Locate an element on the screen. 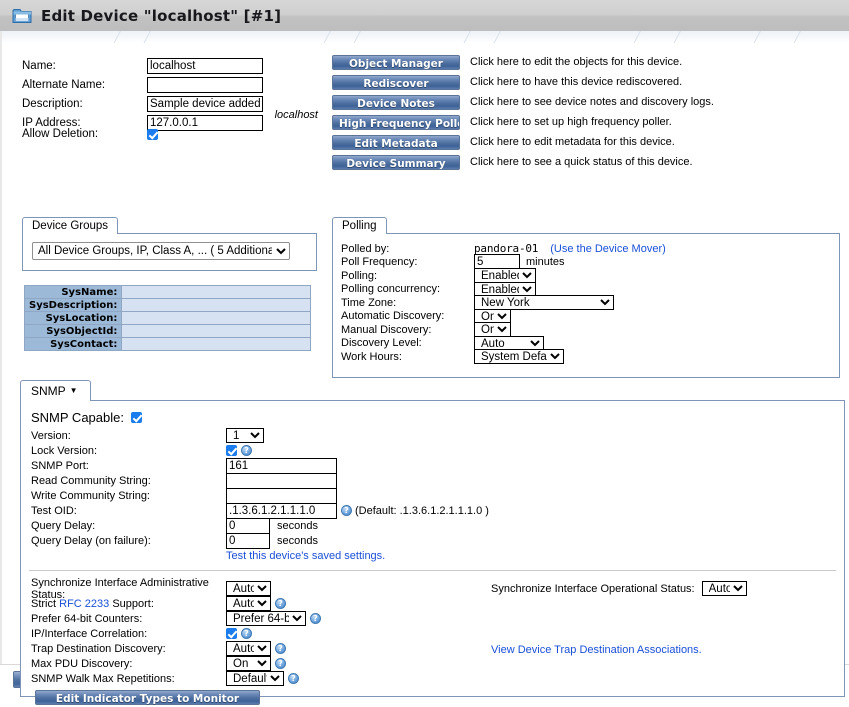  strict-rfc-select: Auto is located at coordinates (248, 603).